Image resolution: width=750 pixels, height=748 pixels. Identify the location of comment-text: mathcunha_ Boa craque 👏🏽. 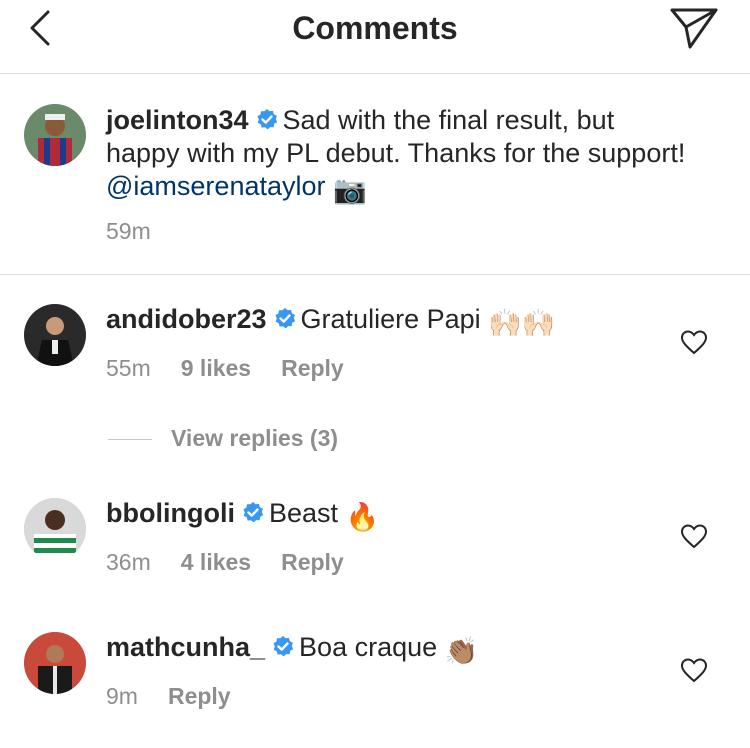
(396, 649).